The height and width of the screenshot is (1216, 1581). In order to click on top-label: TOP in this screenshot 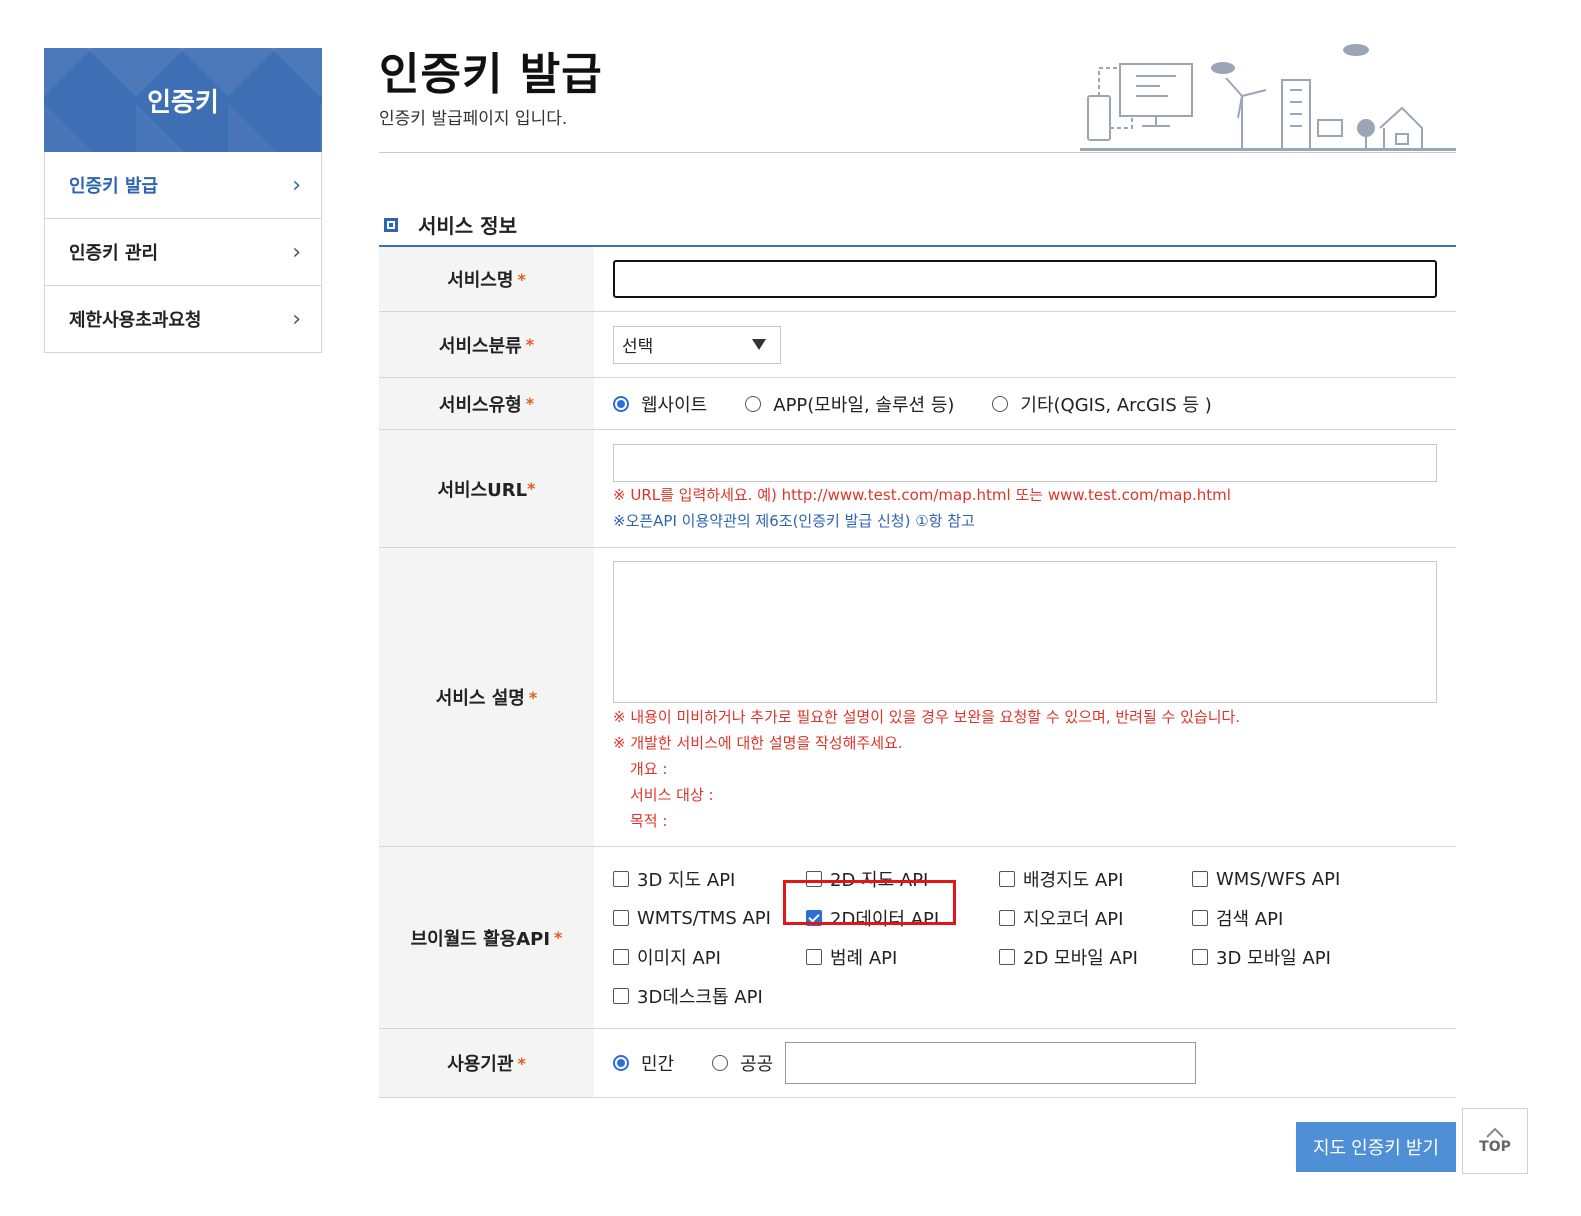, I will do `click(1495, 1147)`.